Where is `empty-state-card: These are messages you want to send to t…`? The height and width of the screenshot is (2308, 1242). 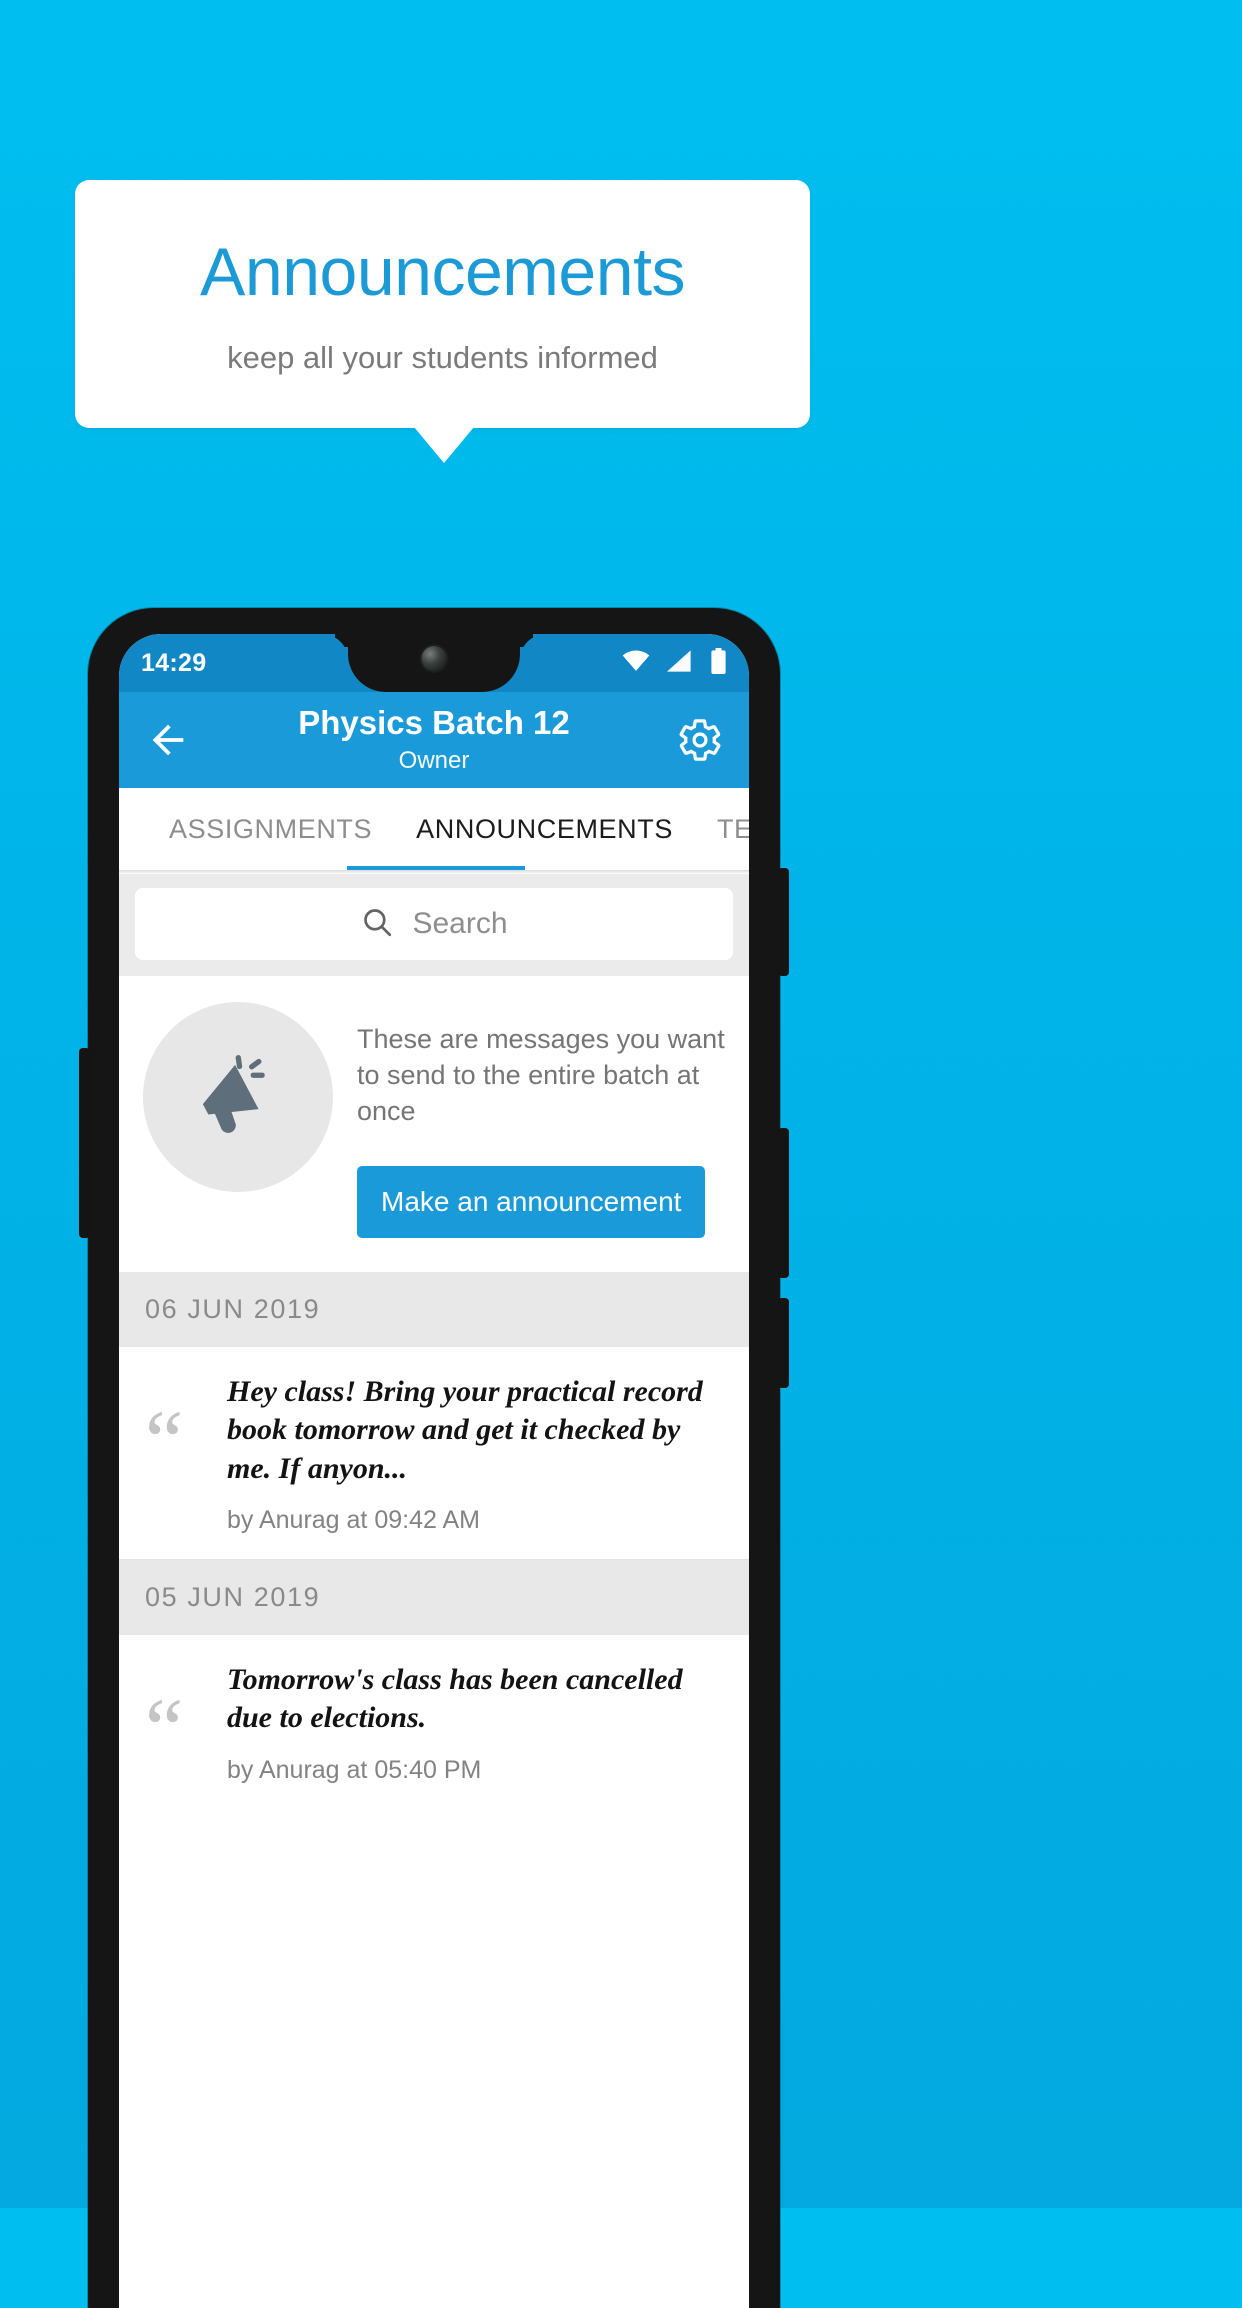
empty-state-card: These are messages you want to send to t… is located at coordinates (434, 1124).